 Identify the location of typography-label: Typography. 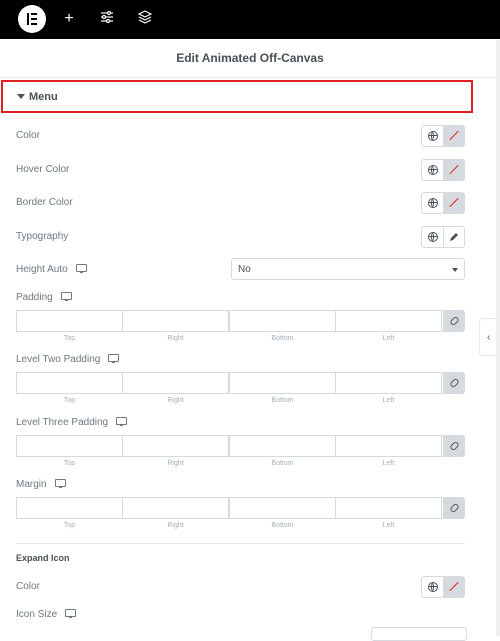
(42, 236).